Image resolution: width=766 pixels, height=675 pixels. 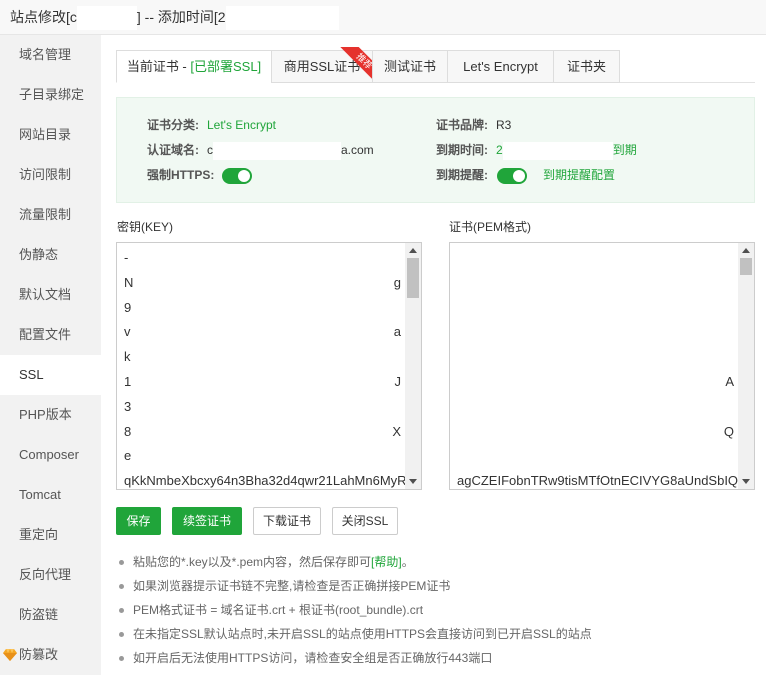 I want to click on sidebar-item-tamper-proof: 防篡改, so click(x=50, y=655).